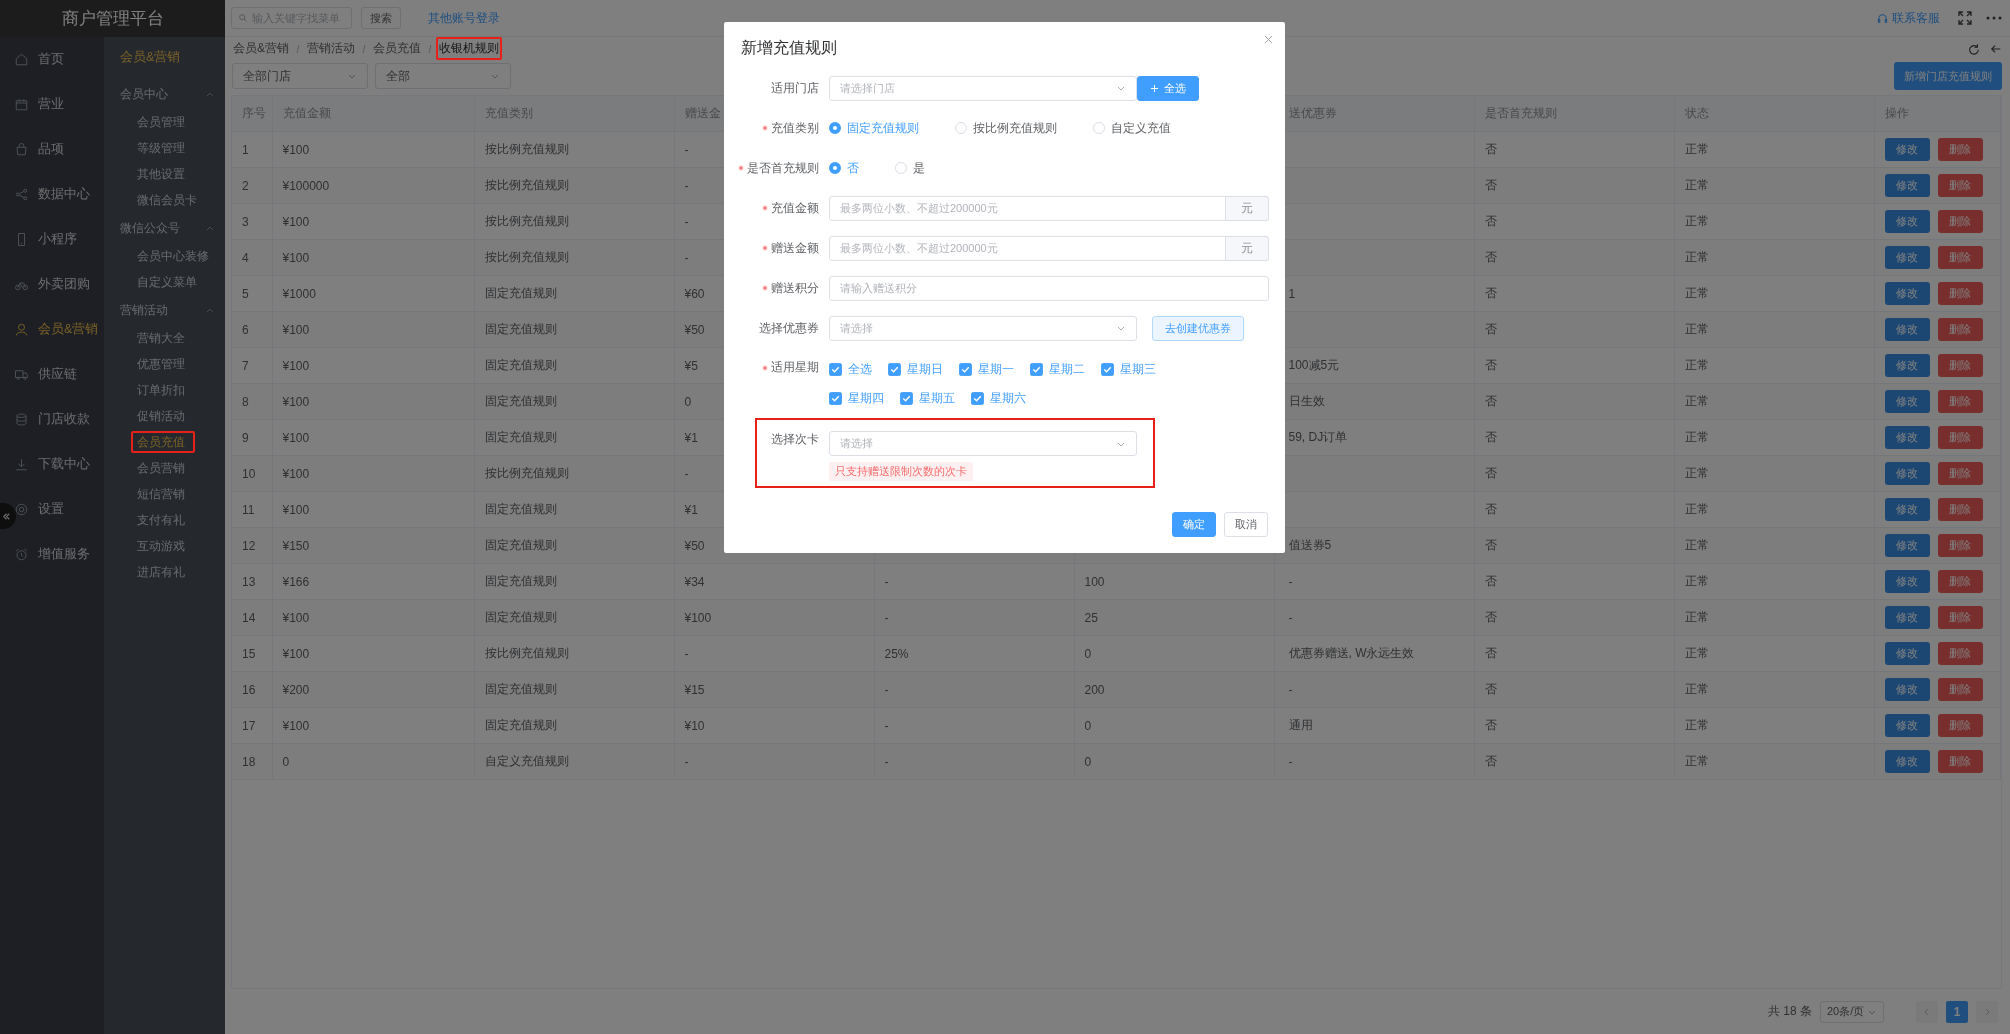  I want to click on checkbox-option: 星期五, so click(927, 398).